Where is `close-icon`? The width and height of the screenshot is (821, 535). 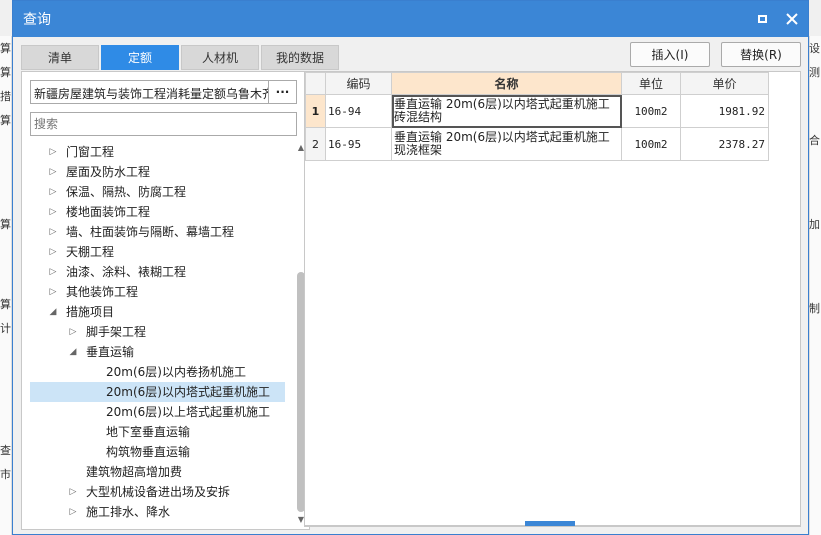
close-icon is located at coordinates (792, 19).